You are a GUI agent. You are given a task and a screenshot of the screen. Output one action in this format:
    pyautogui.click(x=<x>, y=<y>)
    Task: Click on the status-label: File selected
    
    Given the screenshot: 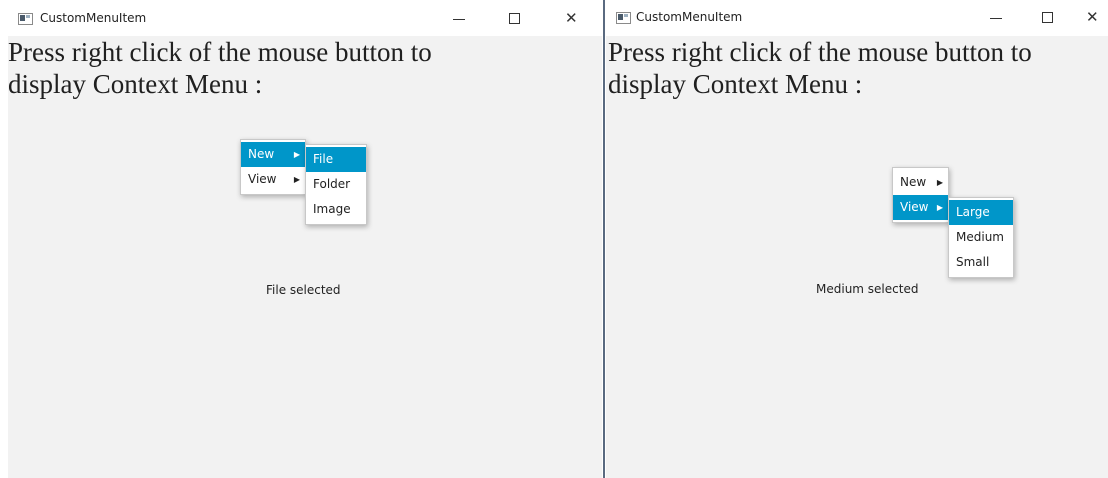 What is the action you would take?
    pyautogui.click(x=303, y=290)
    